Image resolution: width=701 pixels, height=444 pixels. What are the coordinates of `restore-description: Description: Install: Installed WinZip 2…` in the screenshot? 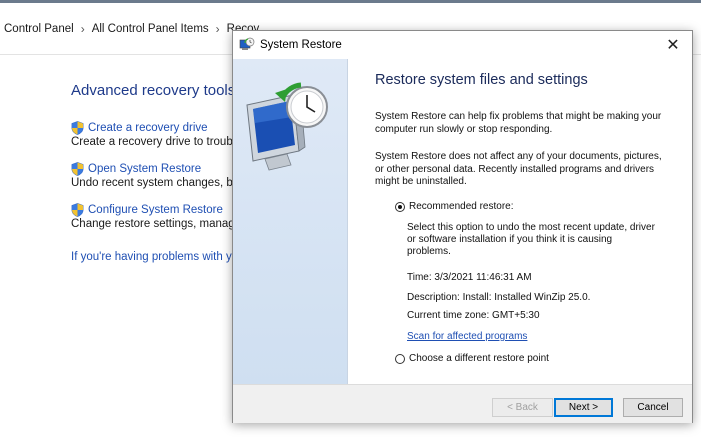 It's located at (499, 297).